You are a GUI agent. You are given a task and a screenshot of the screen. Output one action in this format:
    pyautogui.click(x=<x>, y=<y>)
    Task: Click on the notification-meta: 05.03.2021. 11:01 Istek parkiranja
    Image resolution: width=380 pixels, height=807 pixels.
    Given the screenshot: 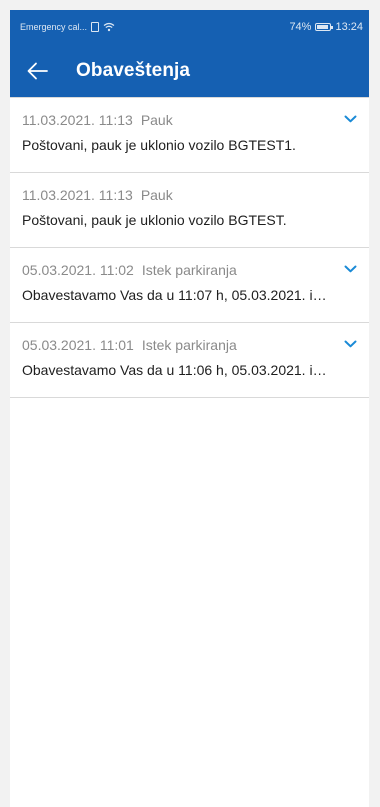 What is the action you would take?
    pyautogui.click(x=177, y=345)
    